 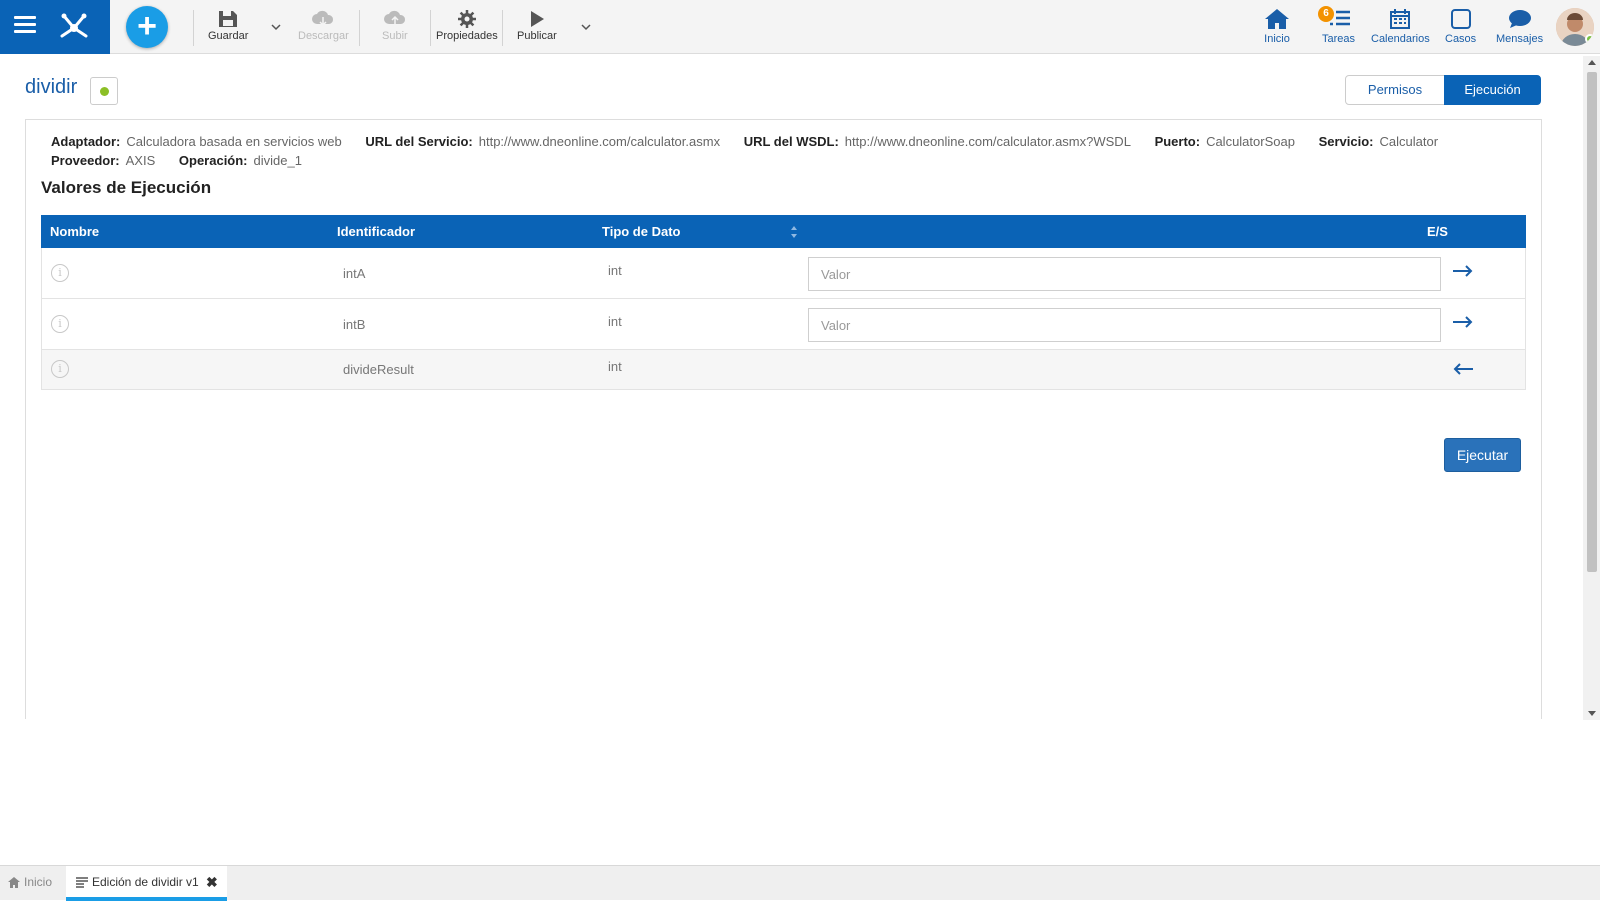 I want to click on table-header: Nombre Identificador Tipo de Dato E/S, so click(x=783, y=231).